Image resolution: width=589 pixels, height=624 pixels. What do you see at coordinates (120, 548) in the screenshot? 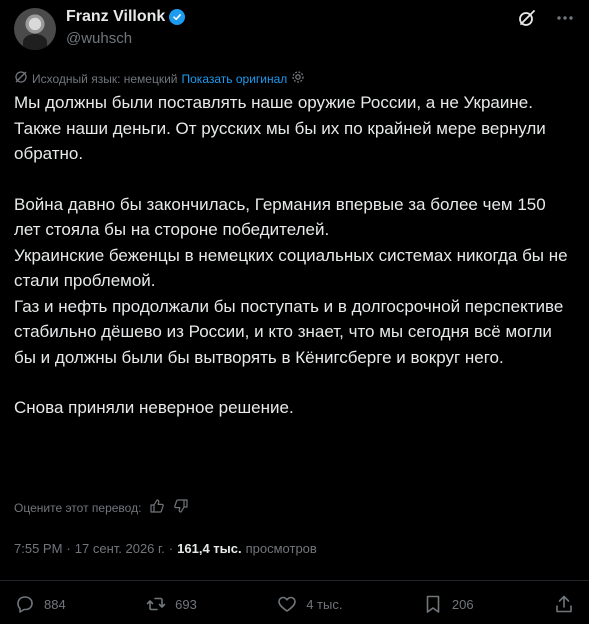
I see `tweet-date: 17 сент. 2026 г.` at bounding box center [120, 548].